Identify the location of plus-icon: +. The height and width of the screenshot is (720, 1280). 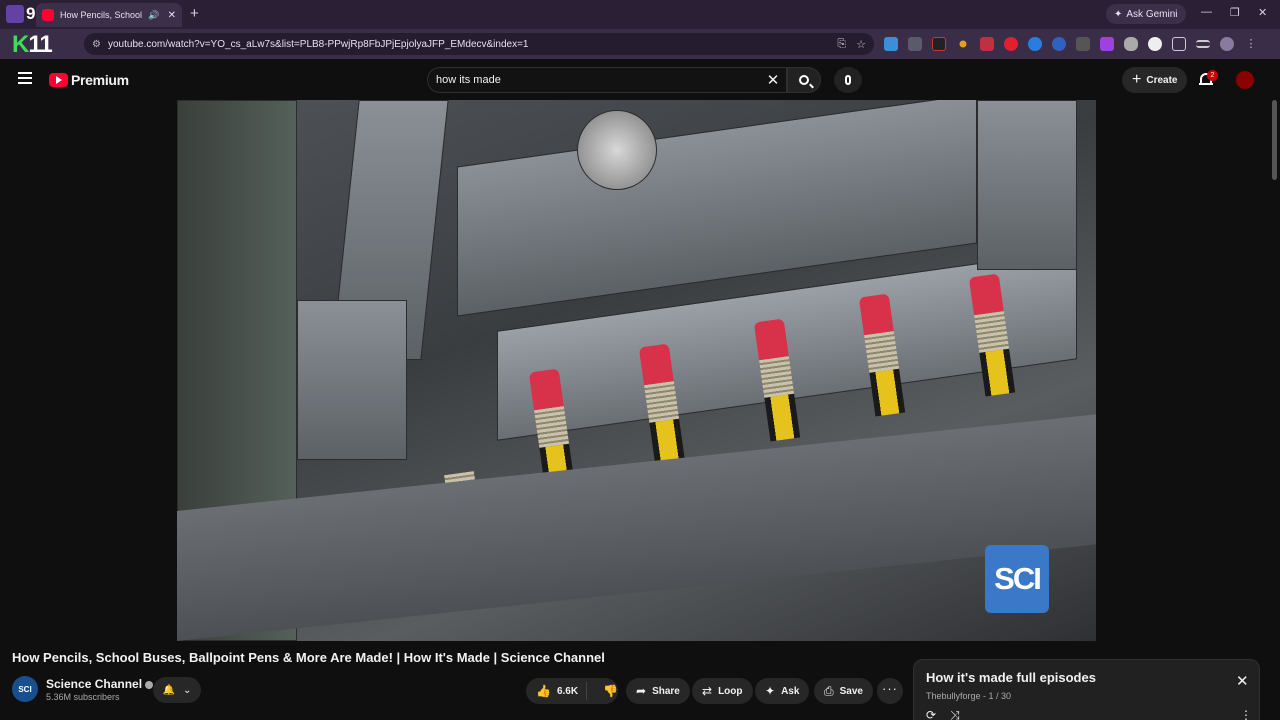
(1137, 79).